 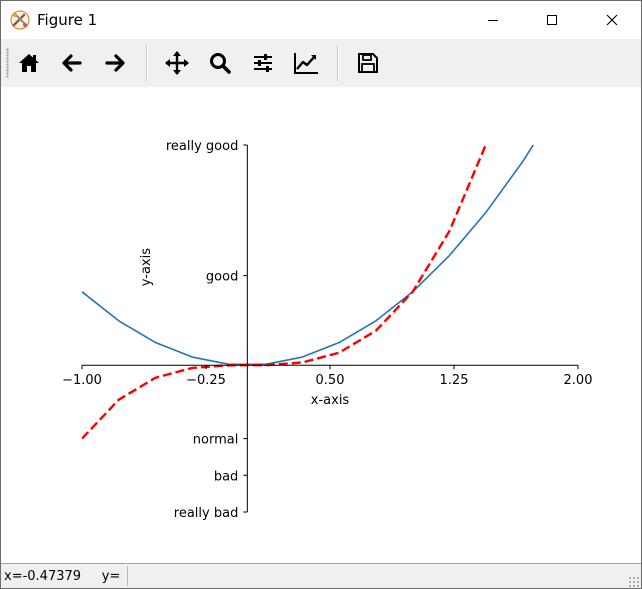 I want to click on y-tick-label: normal, so click(x=216, y=440).